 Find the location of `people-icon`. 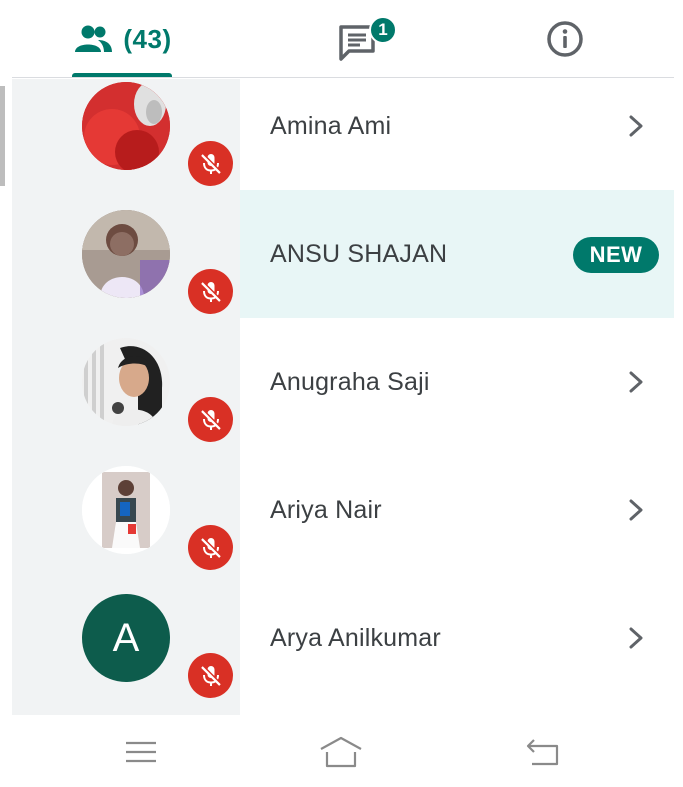

people-icon is located at coordinates (94, 38).